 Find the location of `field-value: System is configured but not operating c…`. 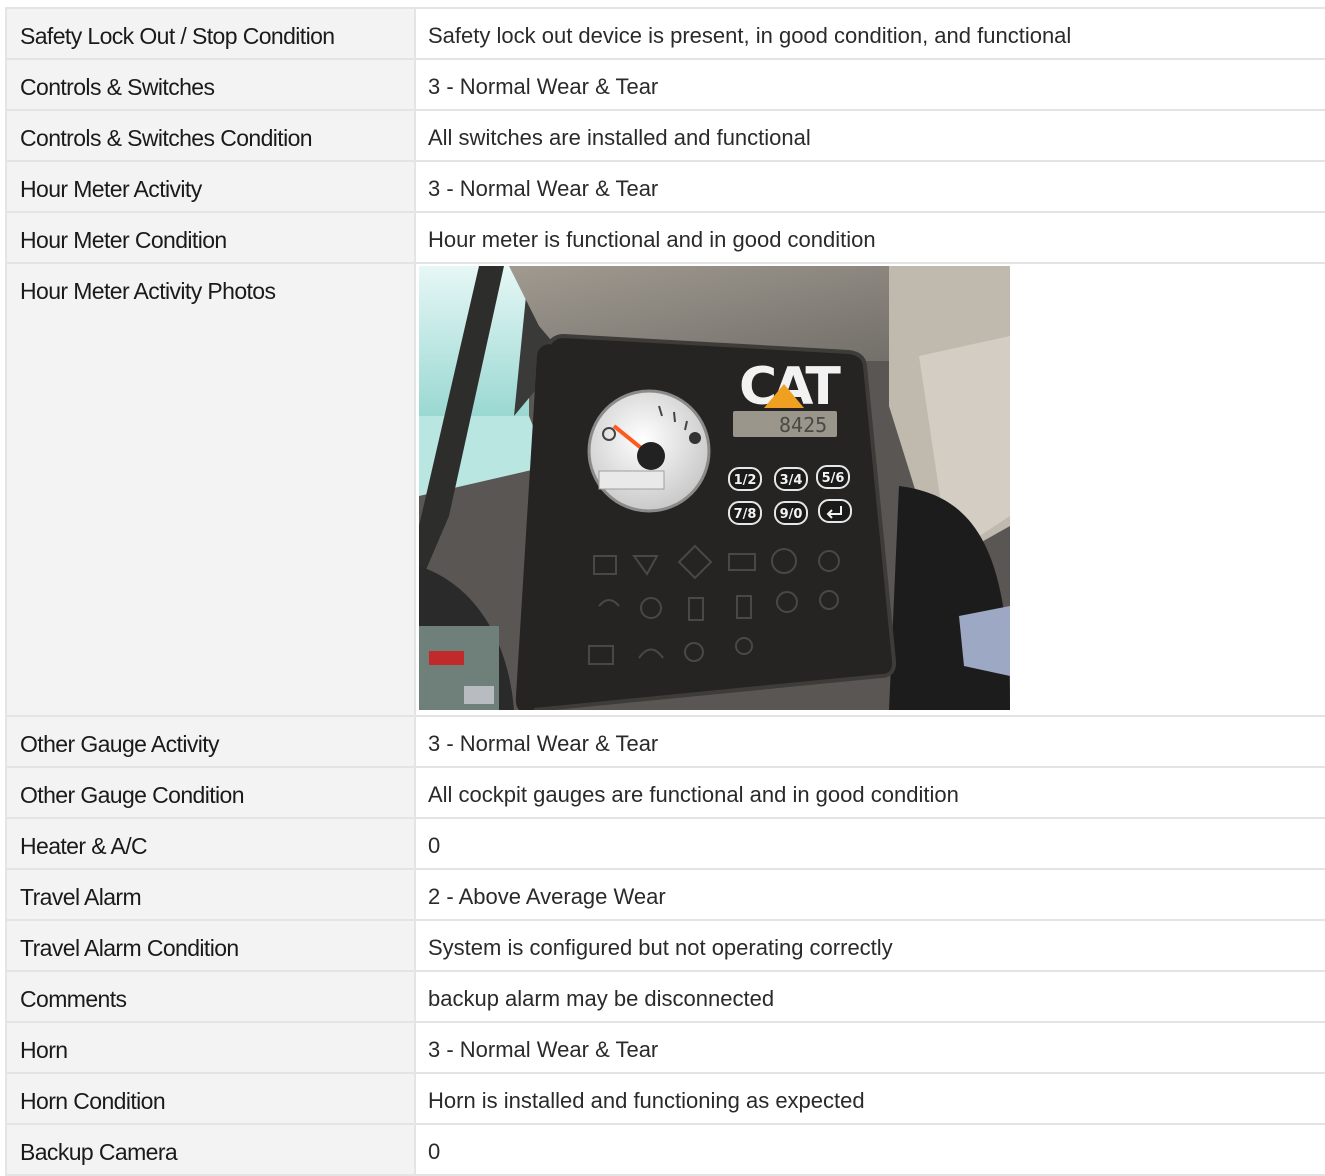

field-value: System is configured but not operating c… is located at coordinates (869, 945).